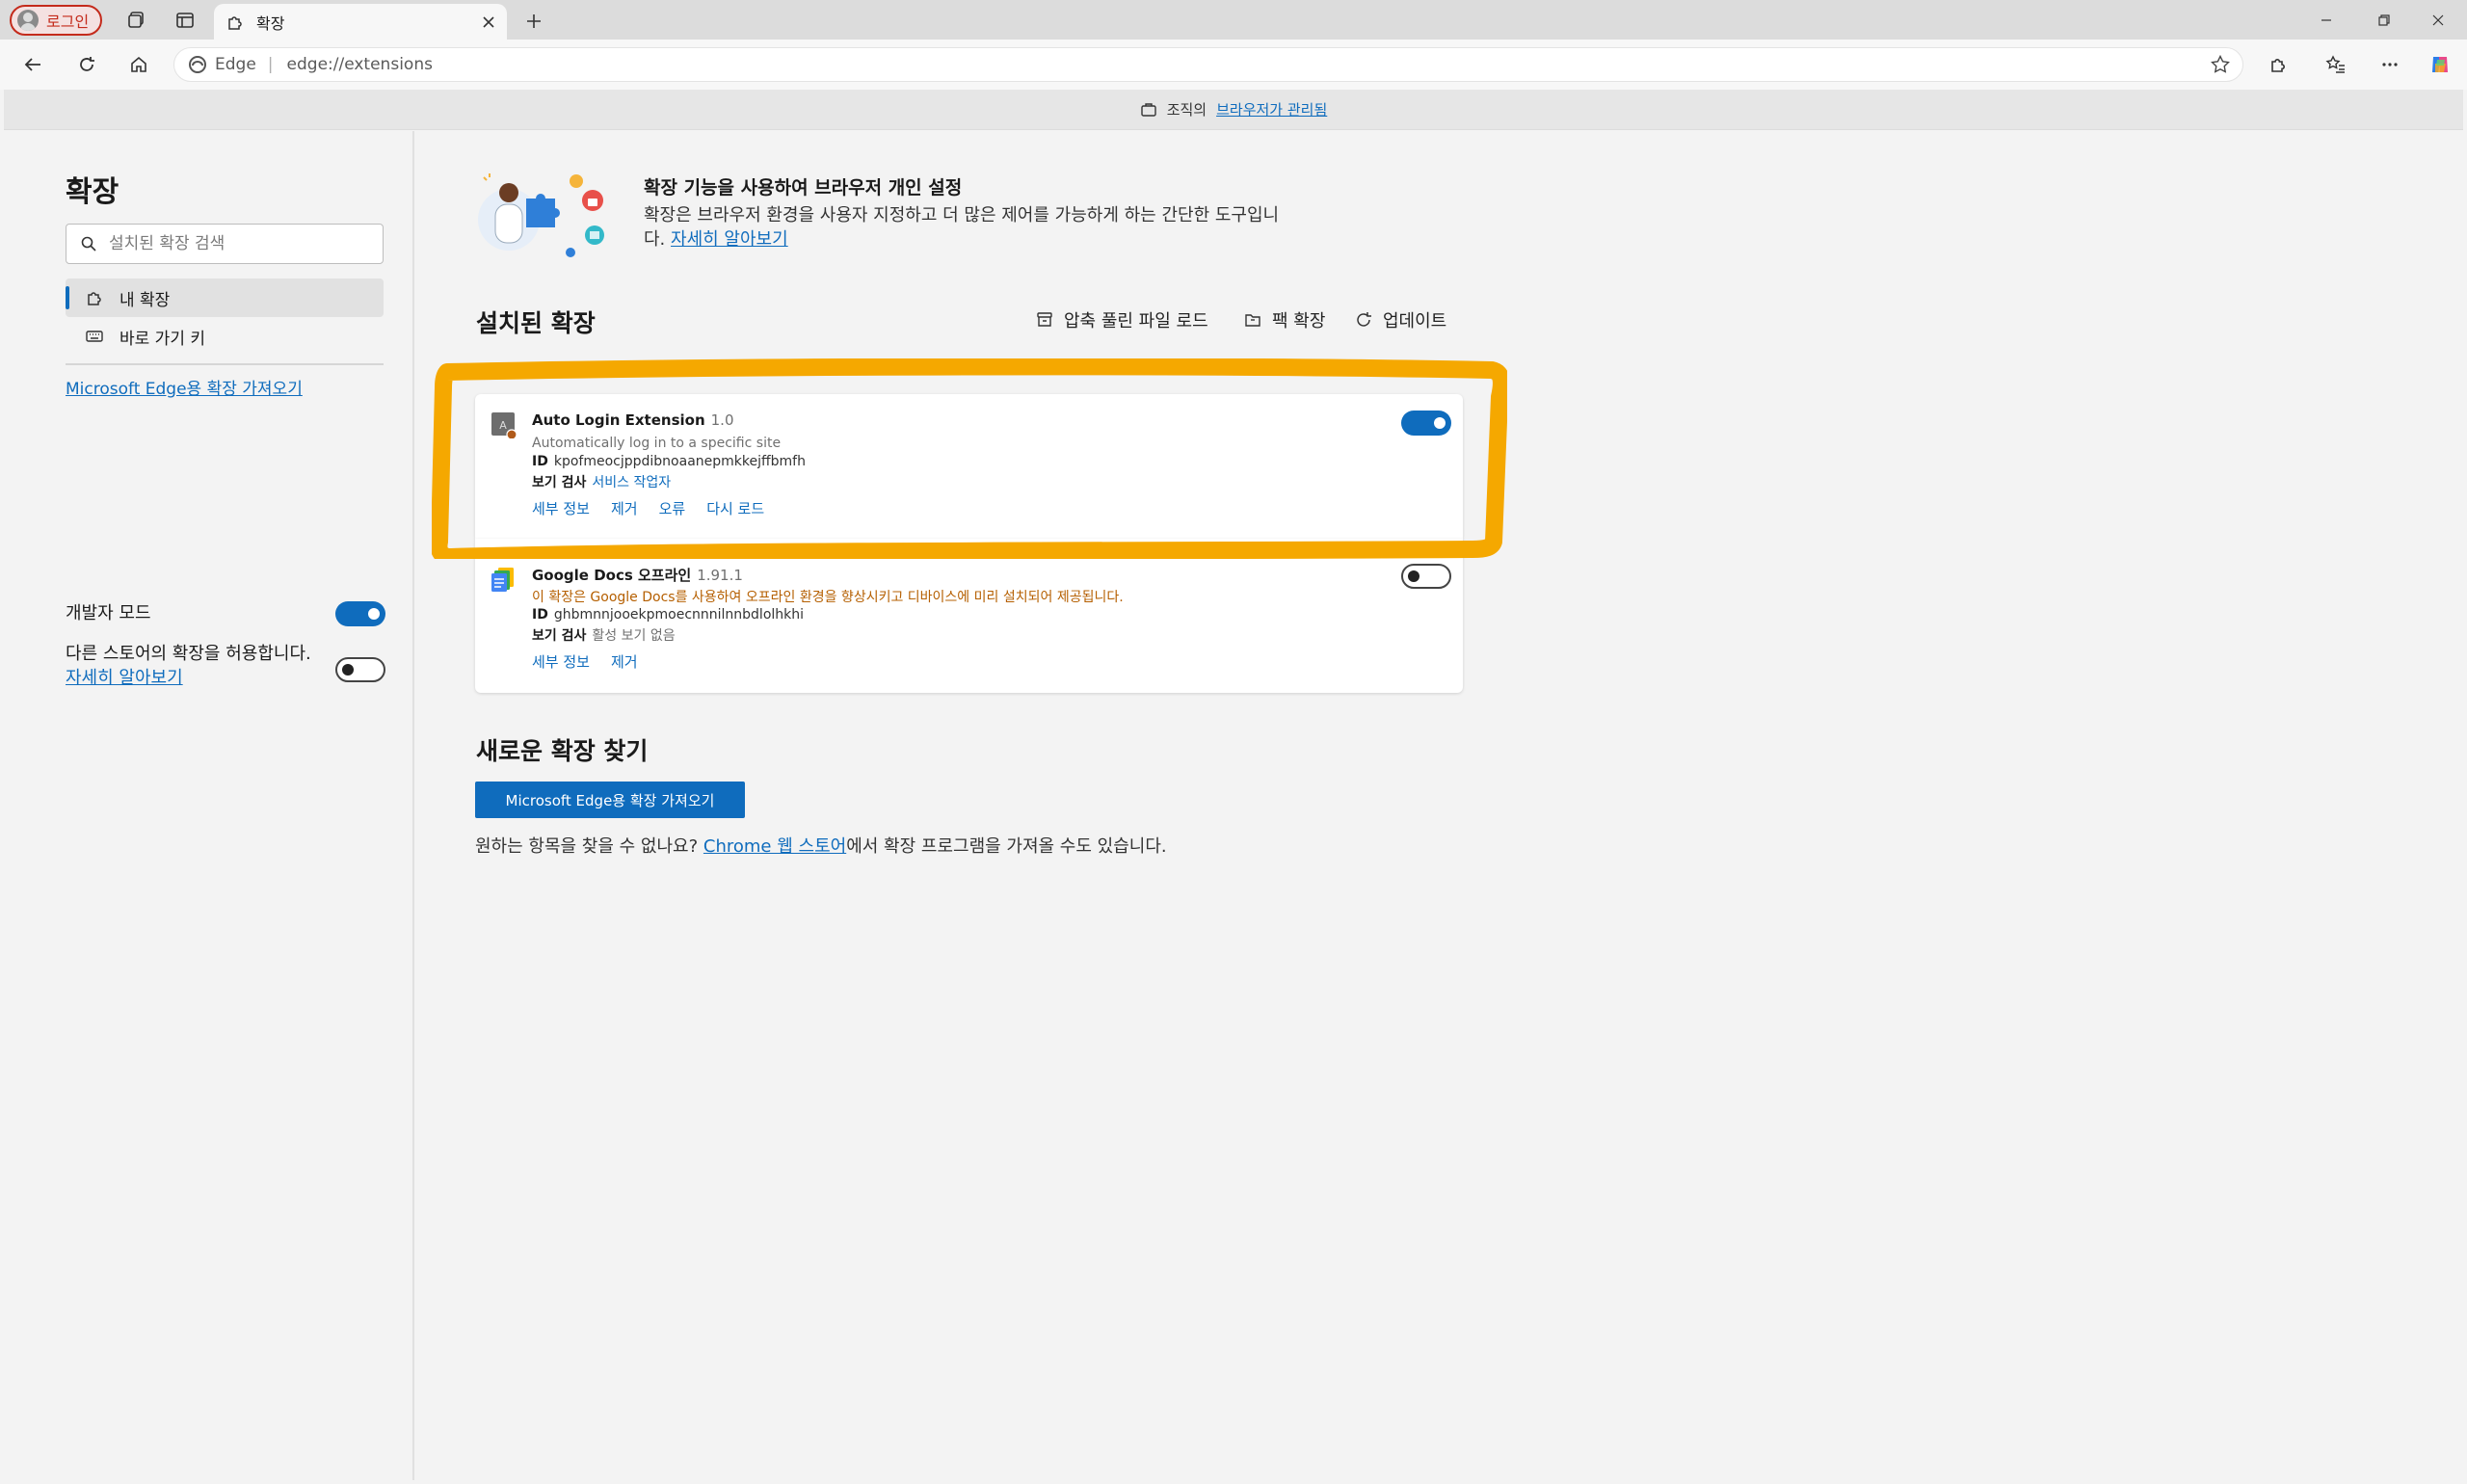 This screenshot has height=1484, width=2467. What do you see at coordinates (634, 636) in the screenshot?
I see `inspect-views-value: 활성 보기 없음` at bounding box center [634, 636].